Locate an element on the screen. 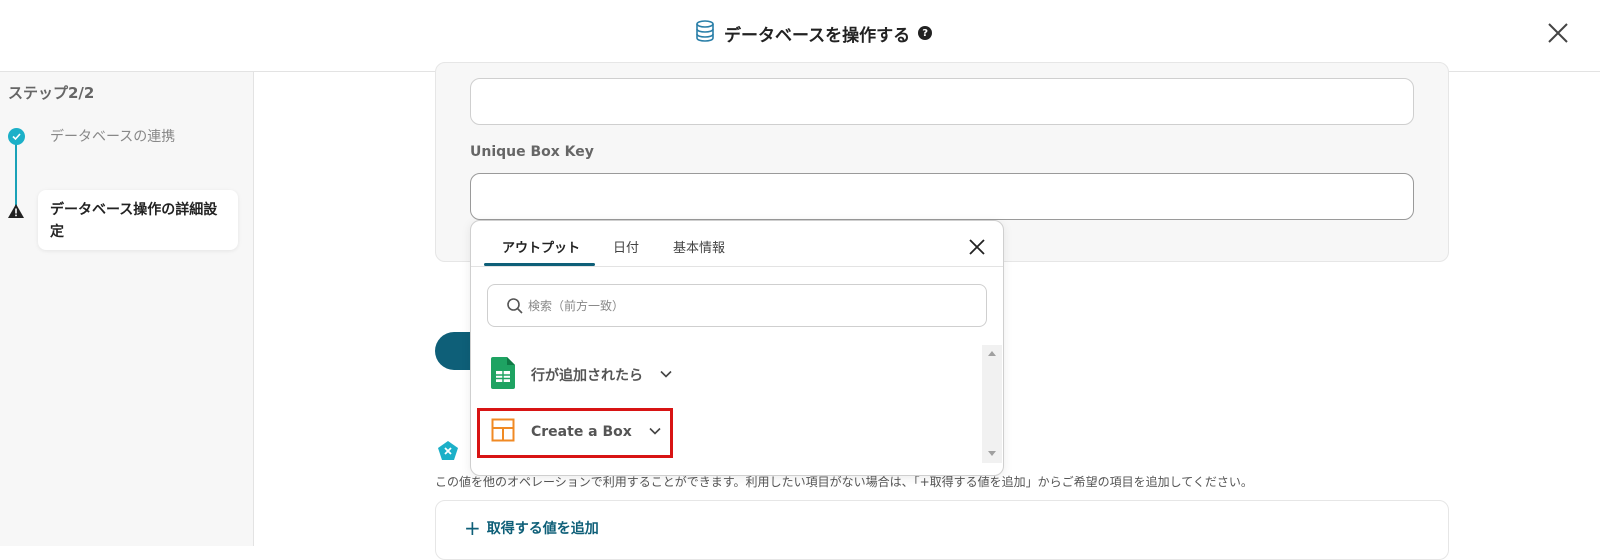 Image resolution: width=1600 pixels, height=560 pixels. variable-icon is located at coordinates (448, 453).